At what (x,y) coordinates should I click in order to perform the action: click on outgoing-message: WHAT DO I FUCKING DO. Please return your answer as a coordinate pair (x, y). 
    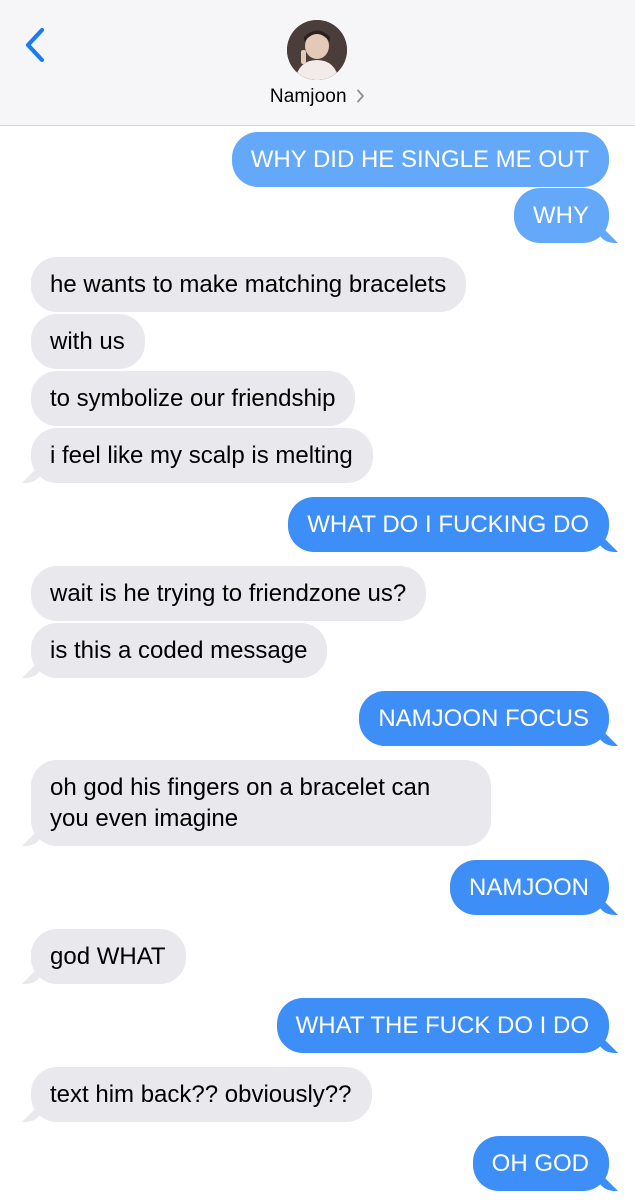
    Looking at the image, I should click on (448, 524).